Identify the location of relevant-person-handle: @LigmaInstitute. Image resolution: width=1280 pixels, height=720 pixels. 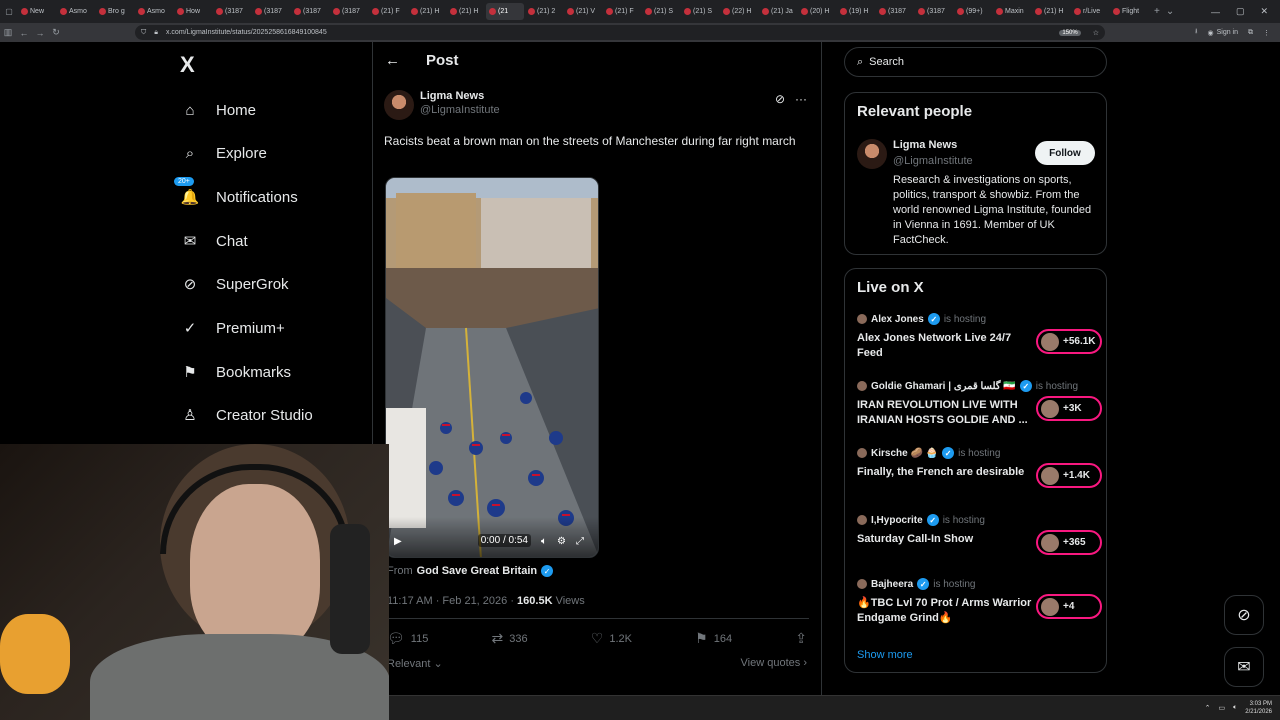
(933, 161).